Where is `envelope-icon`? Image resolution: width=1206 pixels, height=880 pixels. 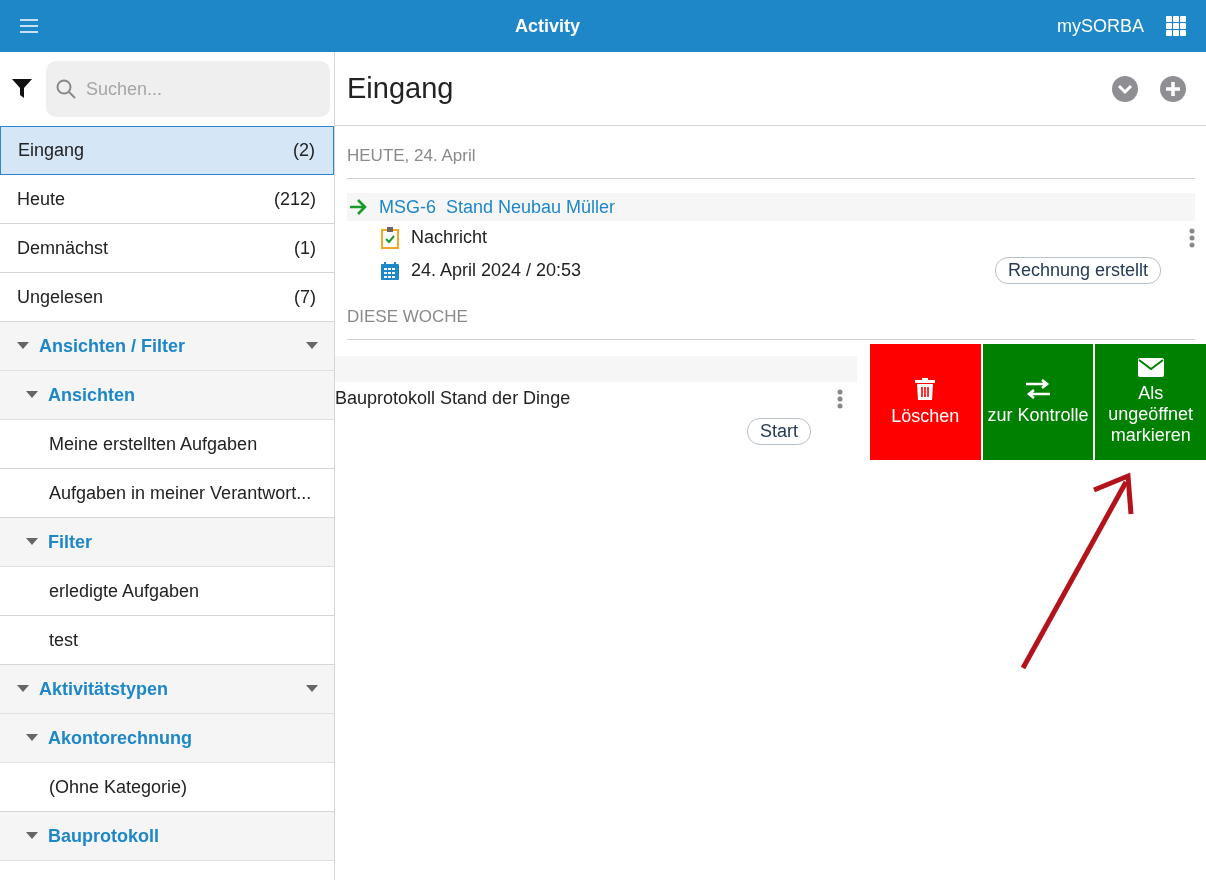
envelope-icon is located at coordinates (1150, 367).